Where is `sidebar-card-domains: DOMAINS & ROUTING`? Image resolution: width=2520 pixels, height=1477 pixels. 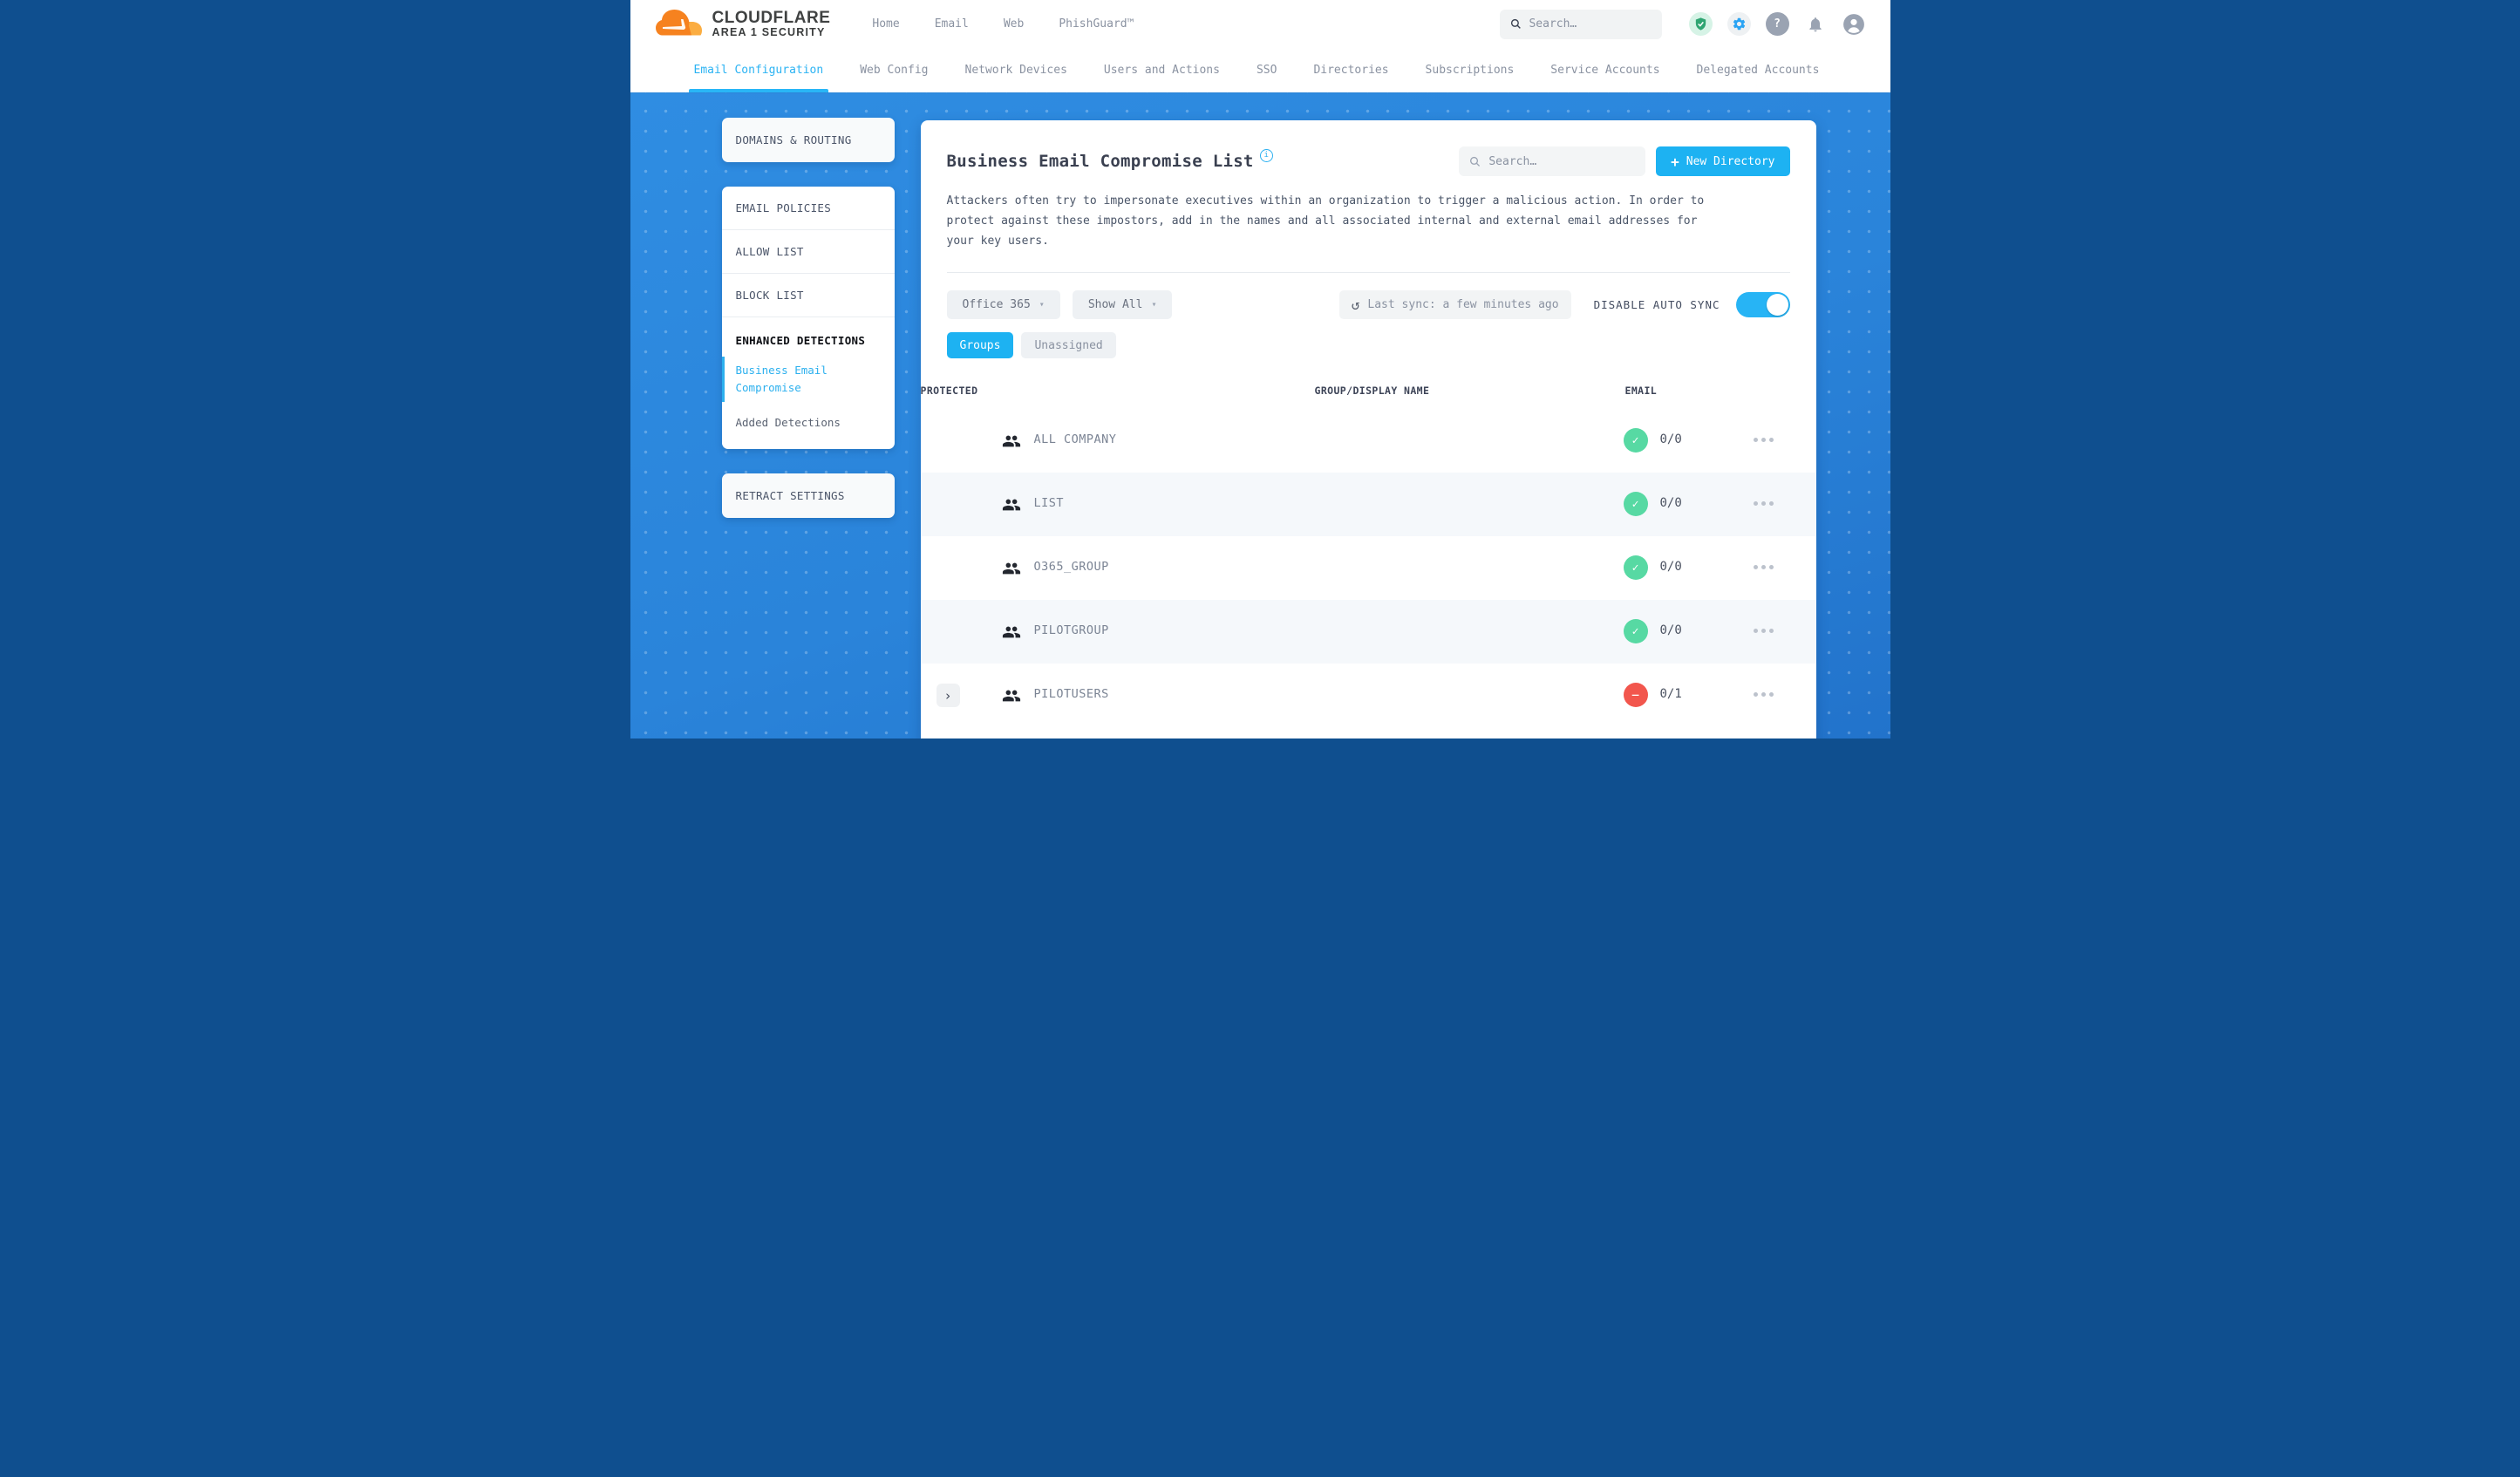 sidebar-card-domains: DOMAINS & ROUTING is located at coordinates (808, 140).